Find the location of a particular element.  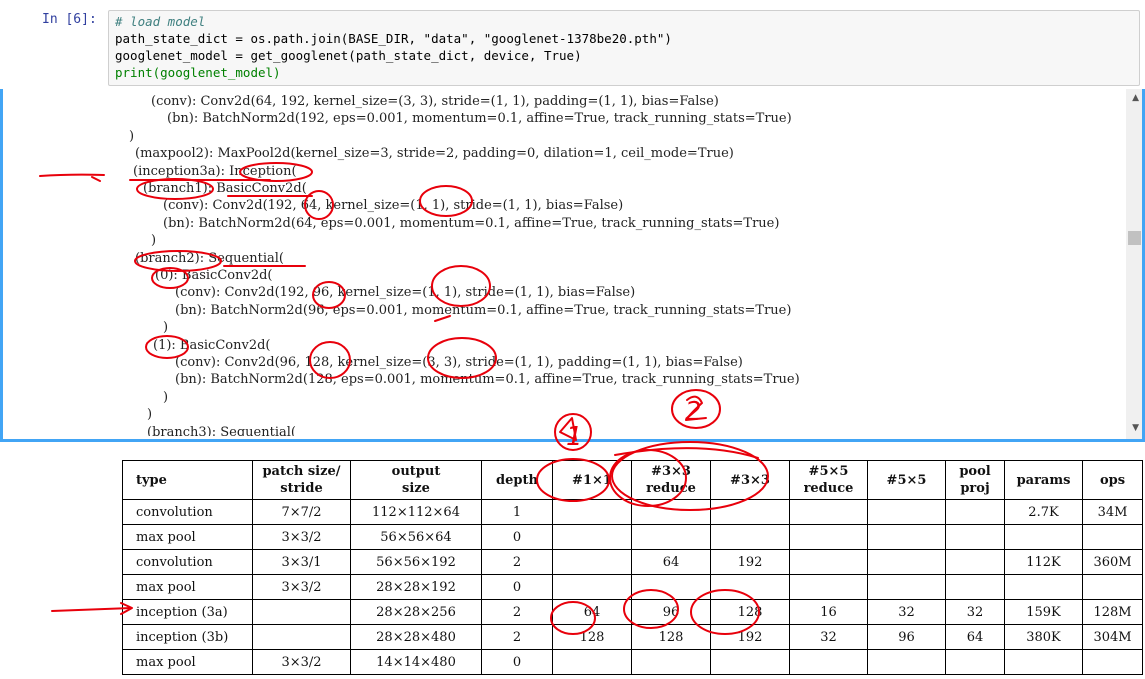

output-line: (branch2): Sequential( is located at coordinates (209, 258).